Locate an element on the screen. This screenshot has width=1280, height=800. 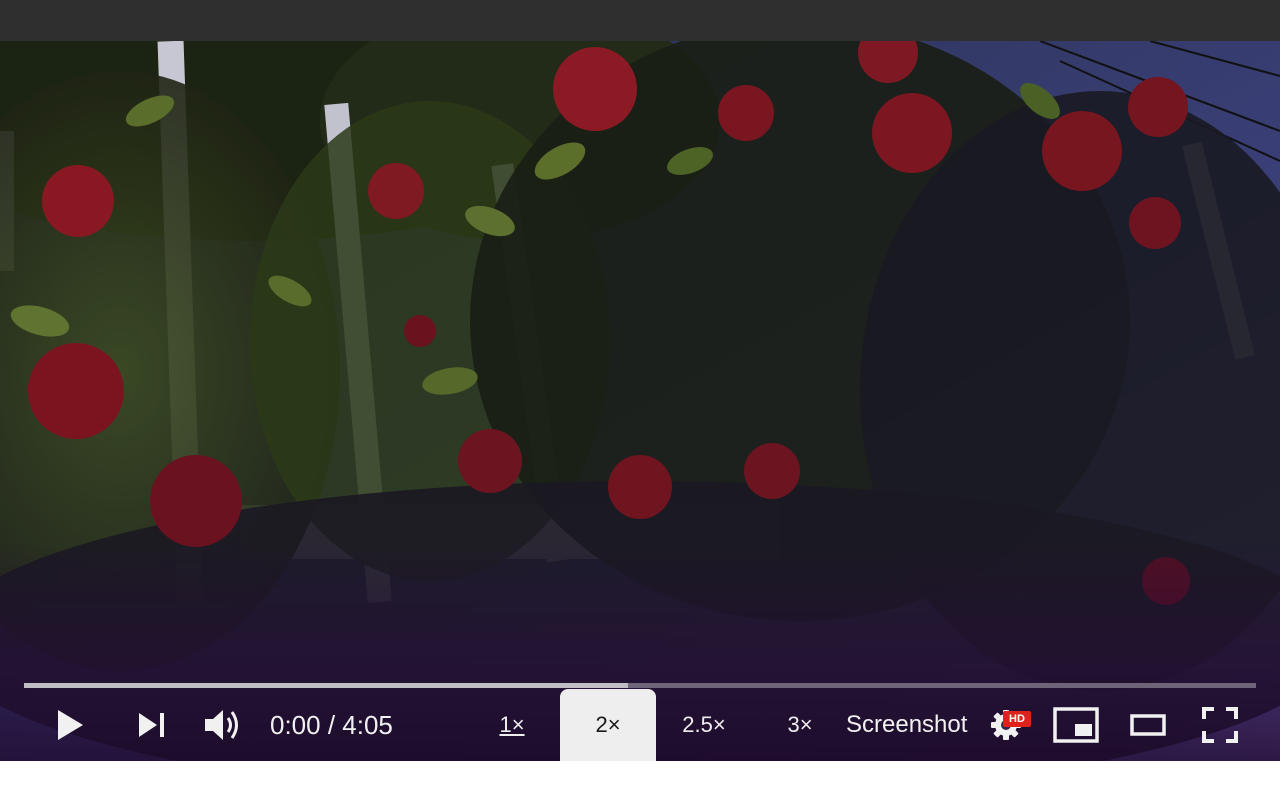
screenshot-button: Screenshot is located at coordinates (906, 725).